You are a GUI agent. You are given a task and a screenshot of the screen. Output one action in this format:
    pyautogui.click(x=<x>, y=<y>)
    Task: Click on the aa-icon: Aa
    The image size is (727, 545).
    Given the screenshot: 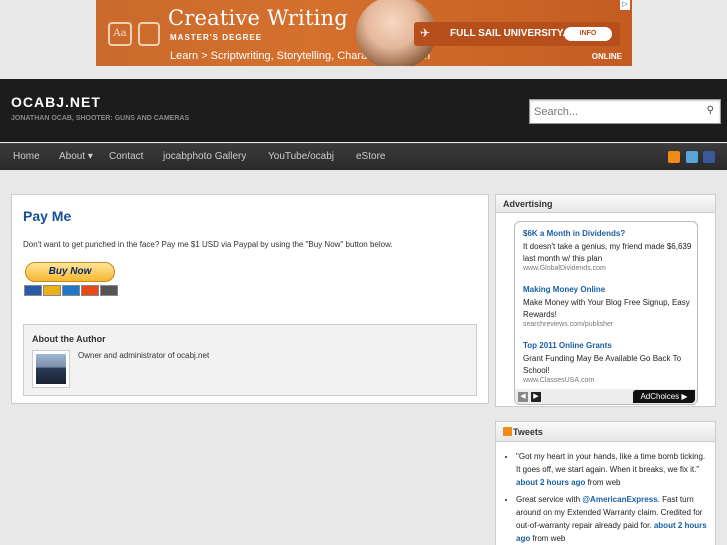 What is the action you would take?
    pyautogui.click(x=120, y=34)
    